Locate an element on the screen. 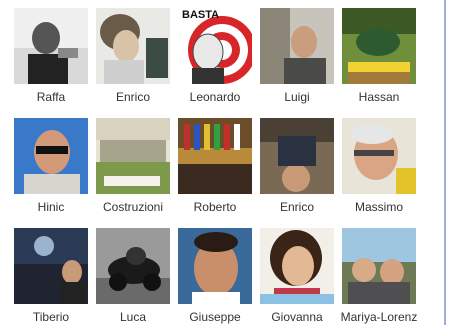 This screenshot has height=328, width=457. friend-card: Giovanna is located at coordinates (296, 274).